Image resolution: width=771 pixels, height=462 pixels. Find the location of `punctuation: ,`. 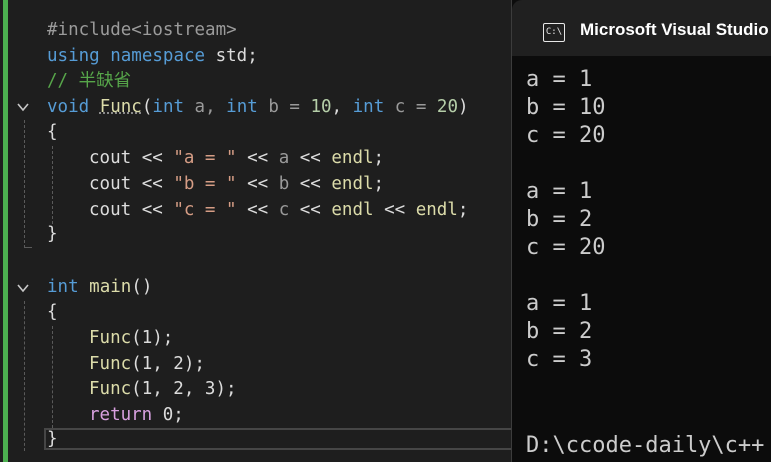

punctuation: , is located at coordinates (342, 107).